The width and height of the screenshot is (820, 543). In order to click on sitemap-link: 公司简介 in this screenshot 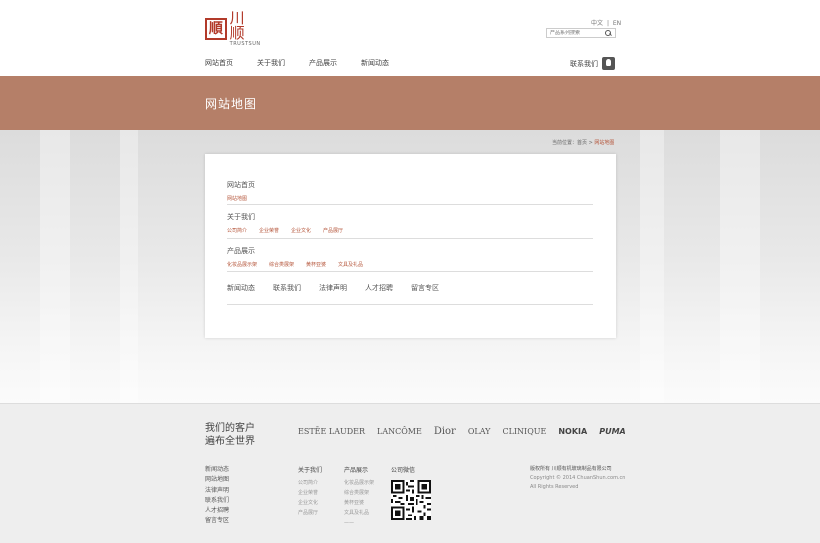, I will do `click(237, 230)`.